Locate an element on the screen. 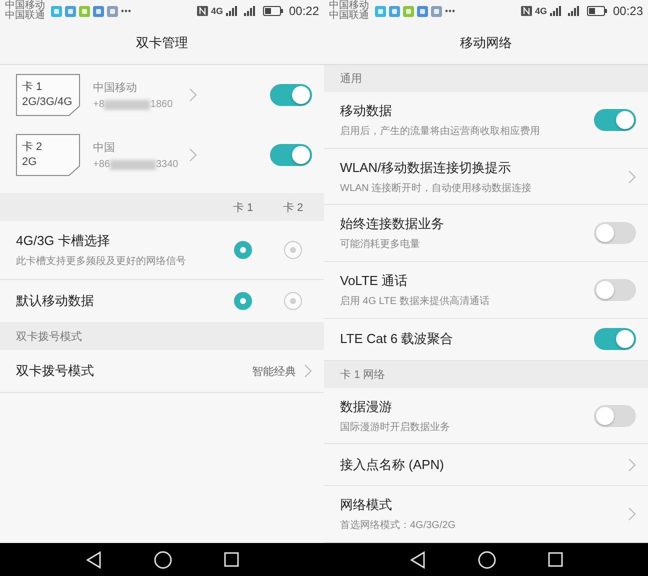 This screenshot has width=648, height=576. sim-label: 卡 1 is located at coordinates (33, 87).